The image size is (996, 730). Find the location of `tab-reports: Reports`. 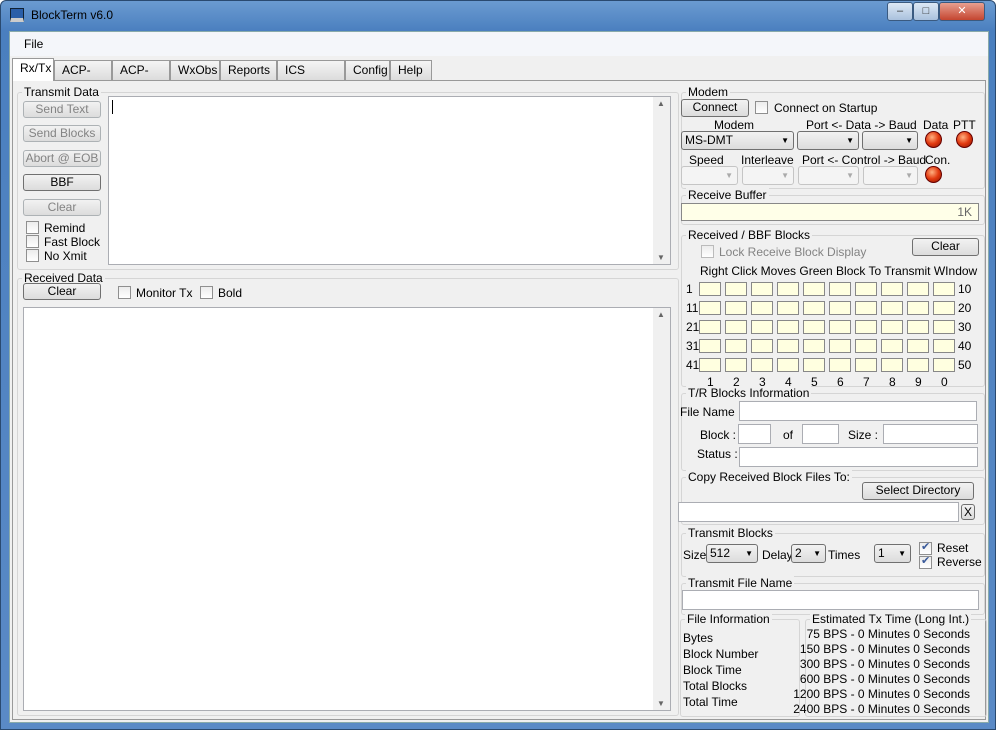

tab-reports: Reports is located at coordinates (248, 70).